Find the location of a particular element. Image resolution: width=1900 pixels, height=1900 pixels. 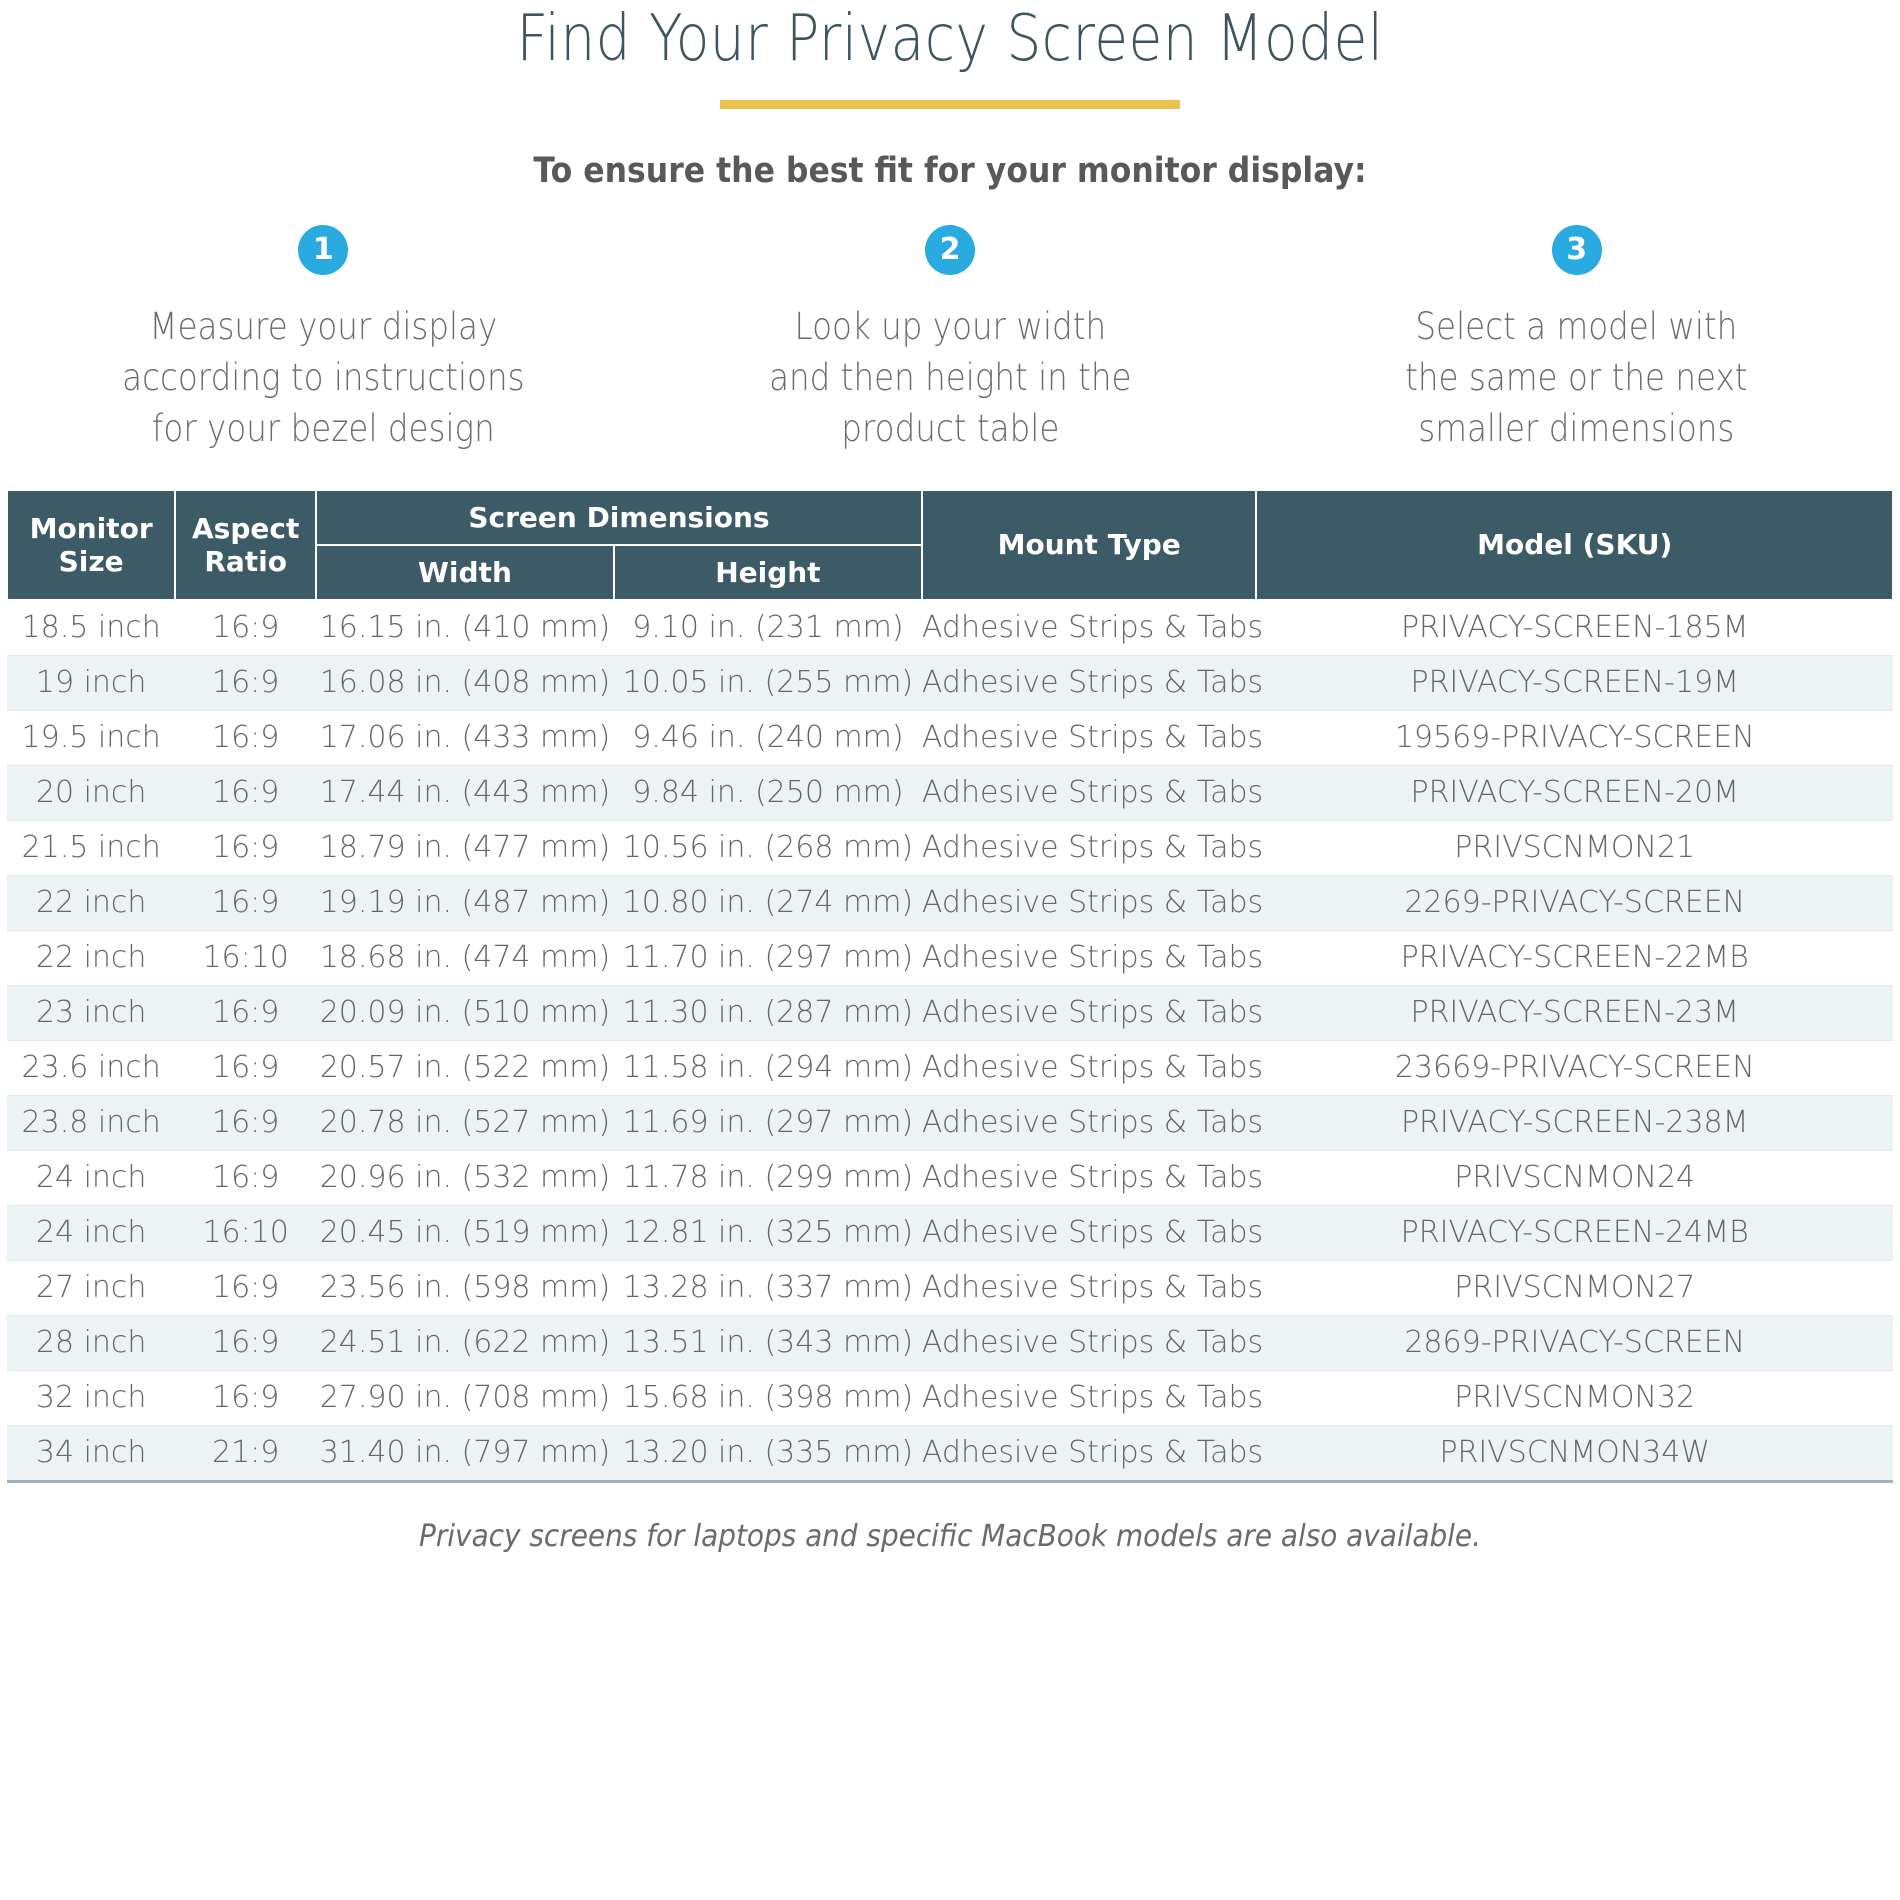

column-group-header-screen-dimensions: Screen Dimensions is located at coordinates (619, 517).